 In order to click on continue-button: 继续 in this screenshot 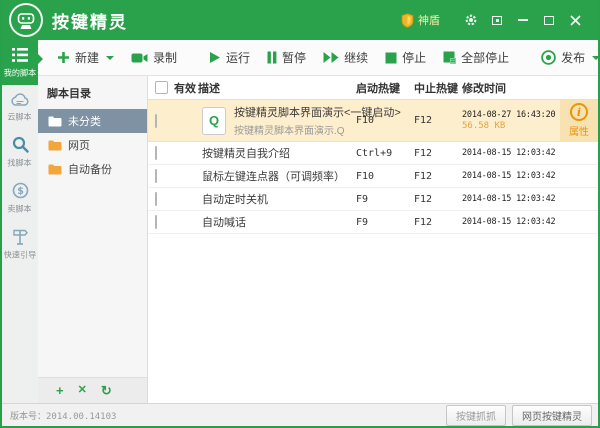, I will do `click(345, 57)`.